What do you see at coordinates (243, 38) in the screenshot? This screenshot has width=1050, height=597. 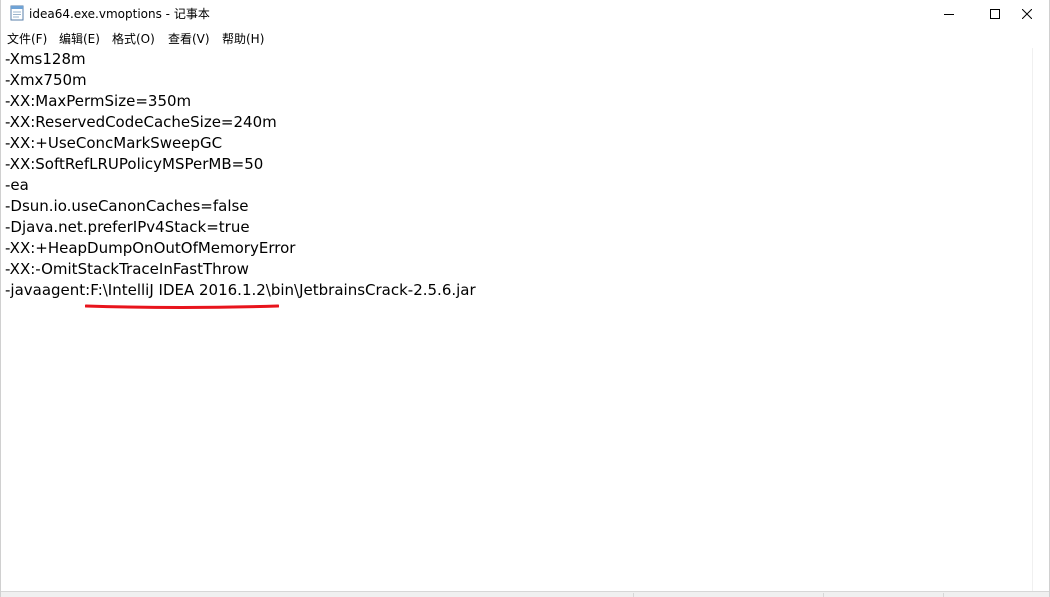 I see `menu-help: 帮助(H)` at bounding box center [243, 38].